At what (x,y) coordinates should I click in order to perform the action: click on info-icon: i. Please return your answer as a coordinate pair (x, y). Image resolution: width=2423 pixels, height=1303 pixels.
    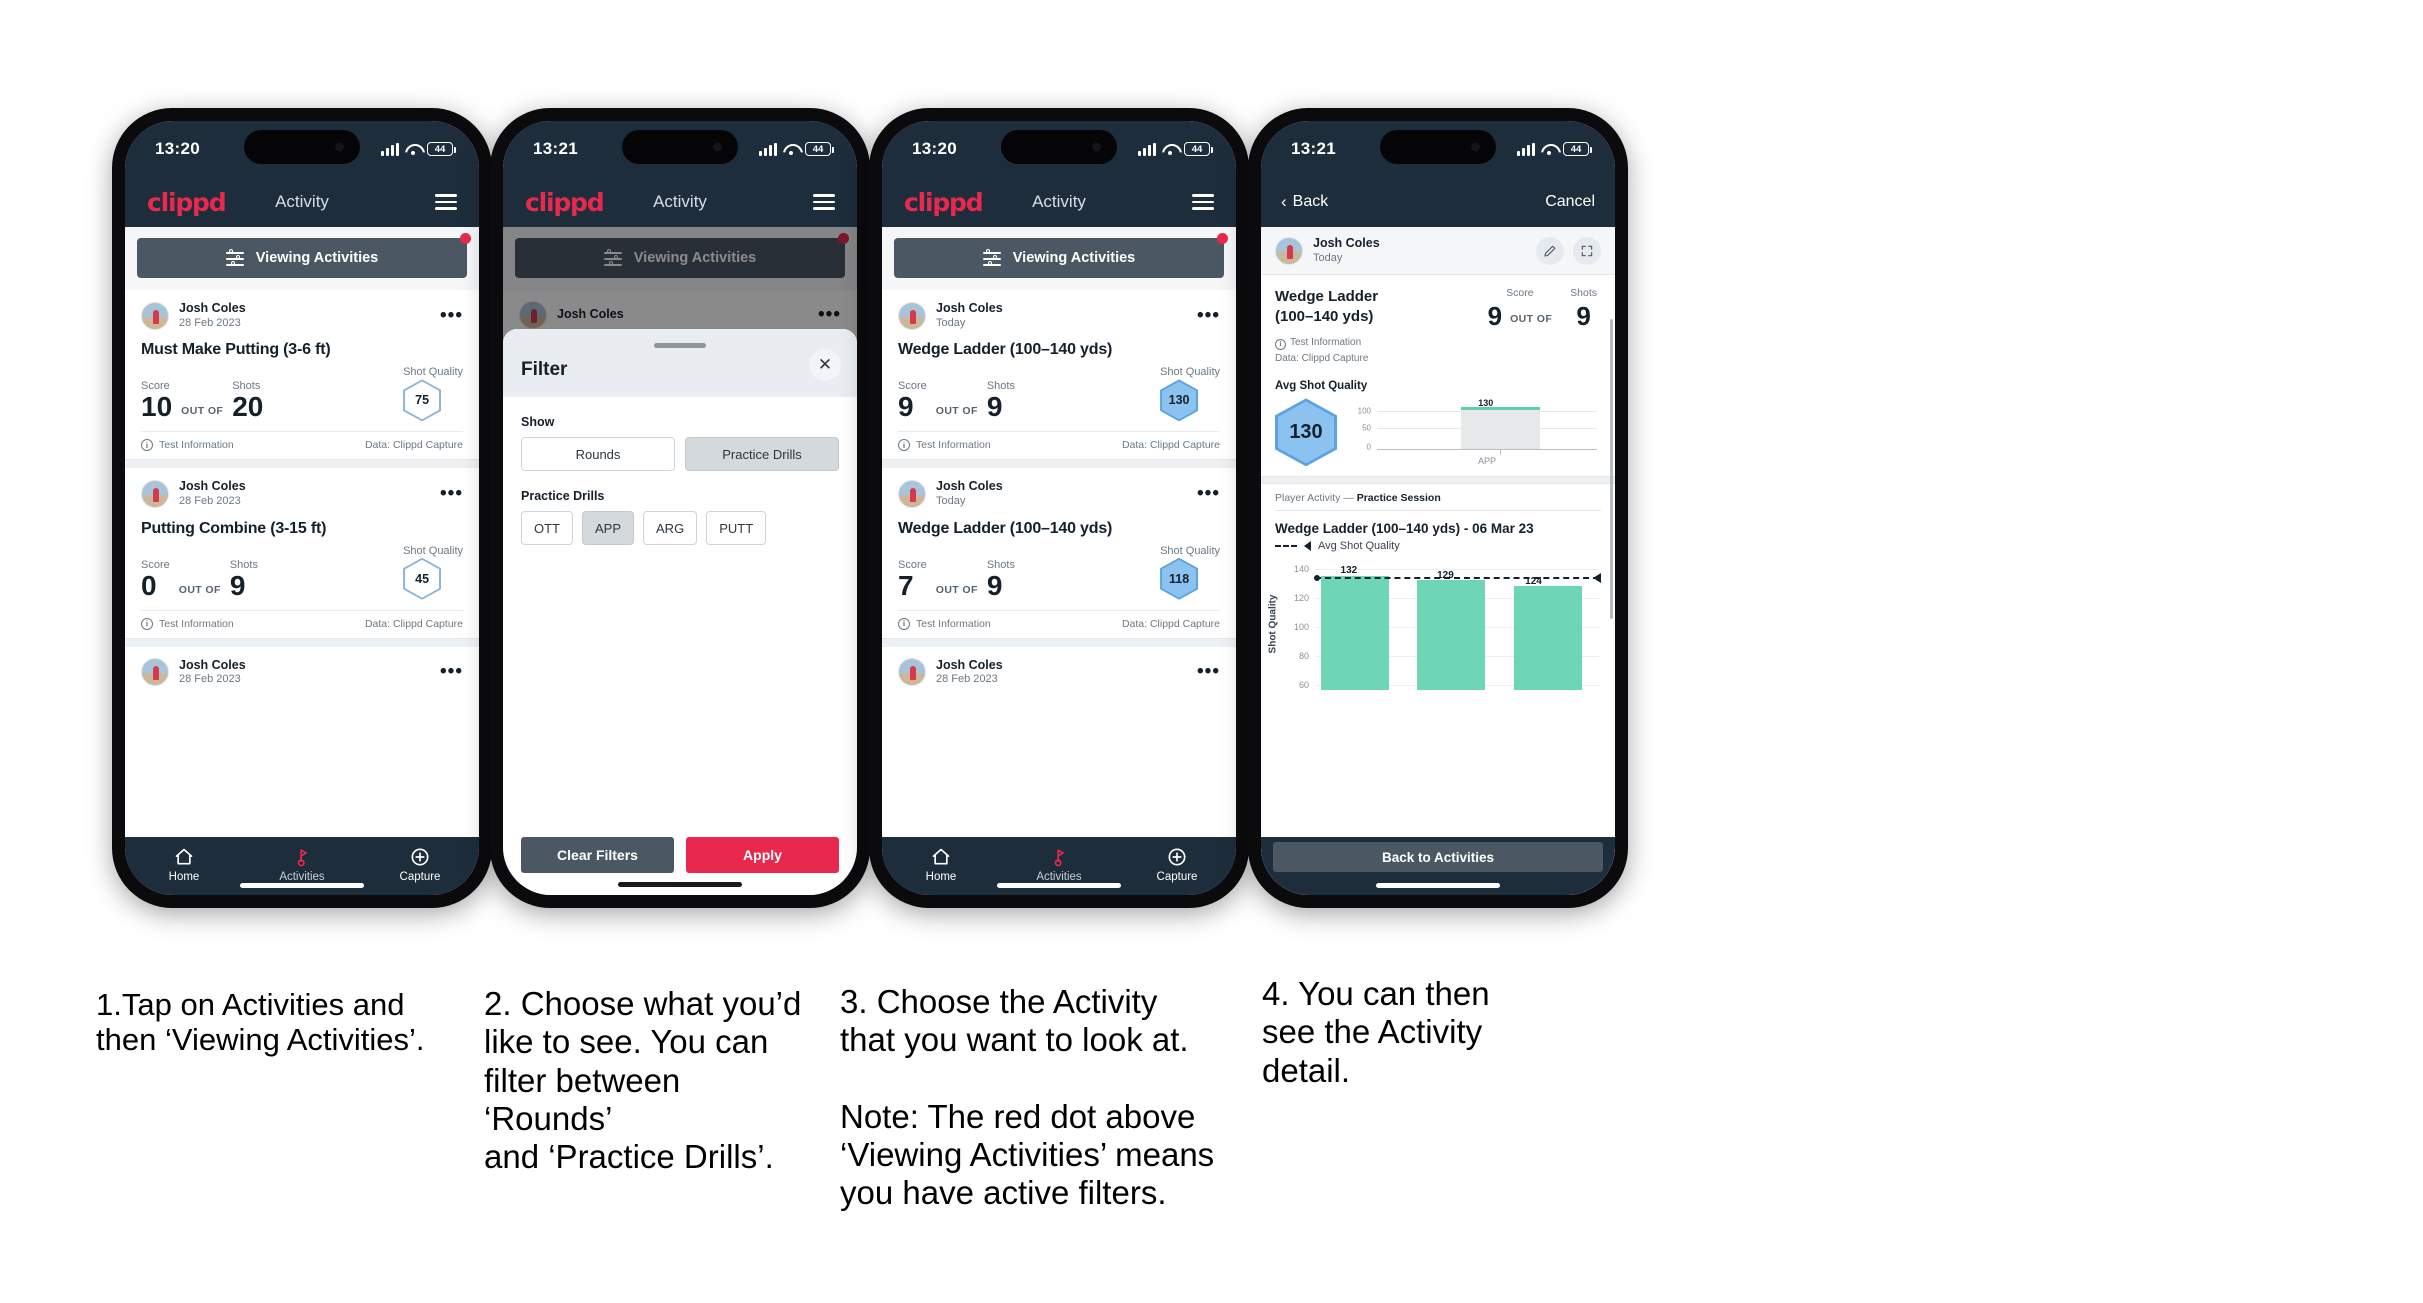
    Looking at the image, I should click on (904, 445).